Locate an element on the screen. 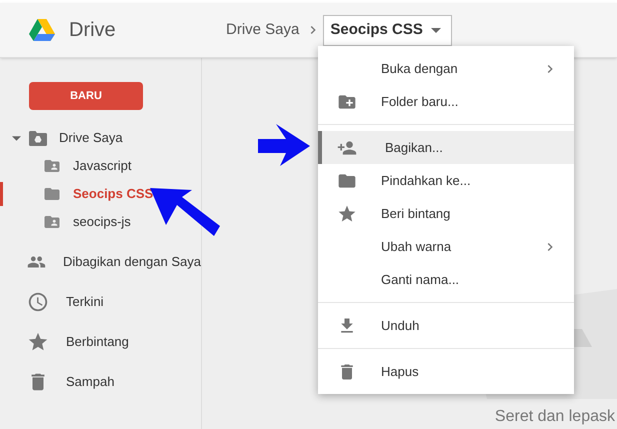 The image size is (617, 429). new-button: BARU is located at coordinates (86, 96).